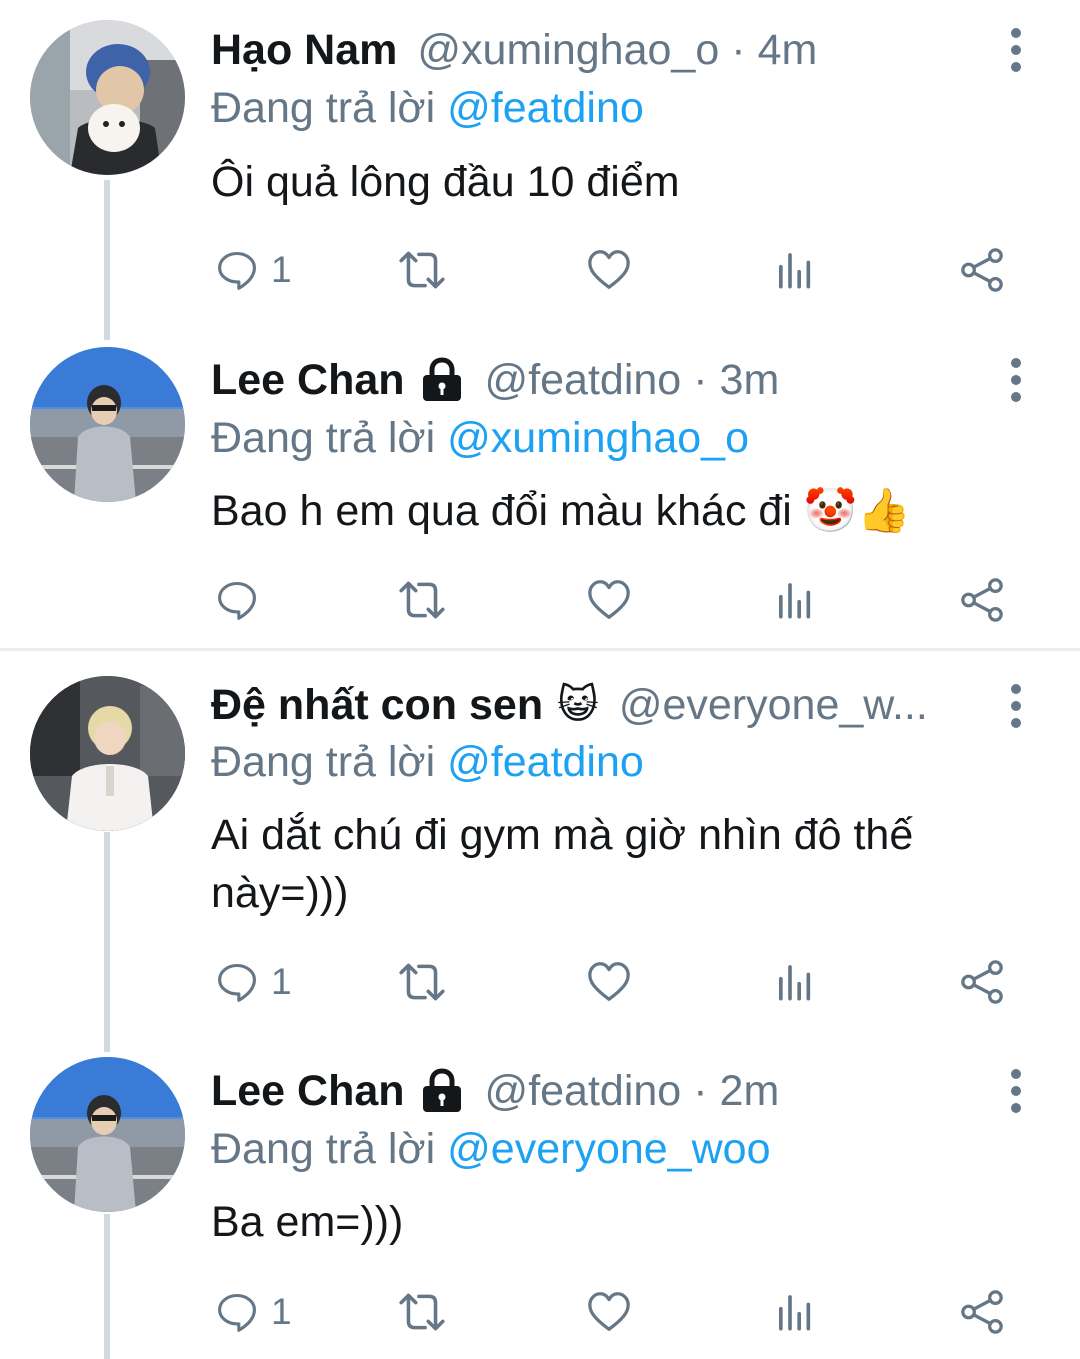 The width and height of the screenshot is (1080, 1359). Describe the element at coordinates (307, 1222) in the screenshot. I see `tweet-text: Ba em=)))` at that location.